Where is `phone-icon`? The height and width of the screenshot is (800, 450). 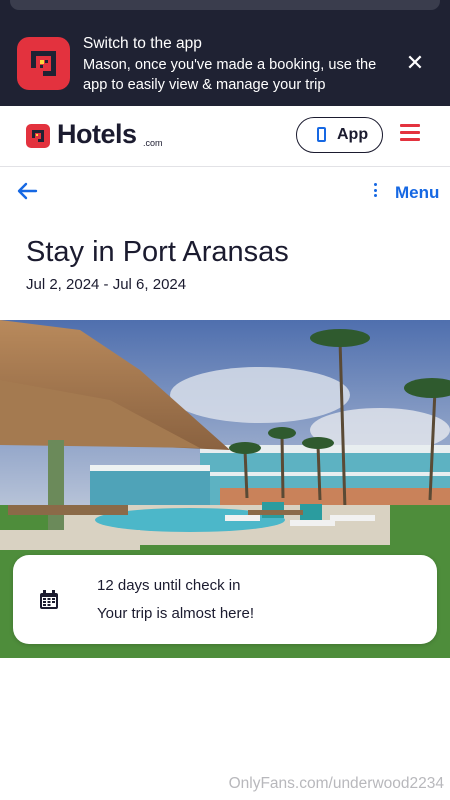
phone-icon is located at coordinates (321, 134).